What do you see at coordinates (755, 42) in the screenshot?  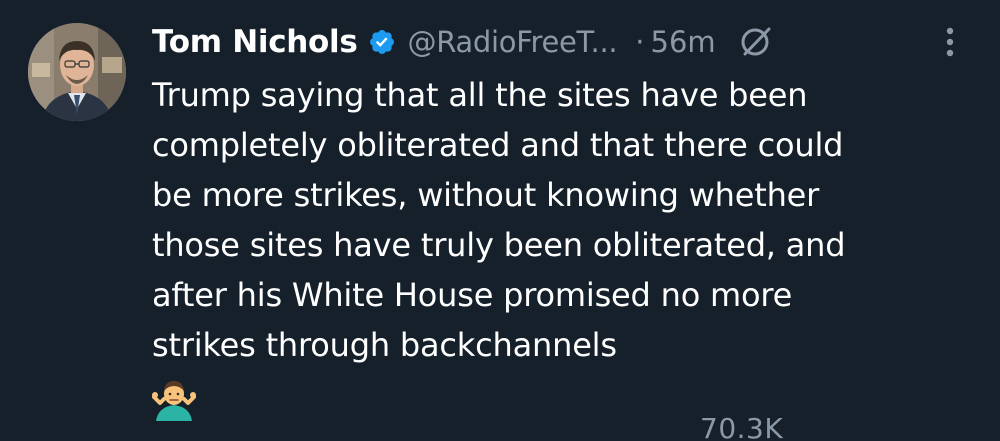 I see `grok-icon` at bounding box center [755, 42].